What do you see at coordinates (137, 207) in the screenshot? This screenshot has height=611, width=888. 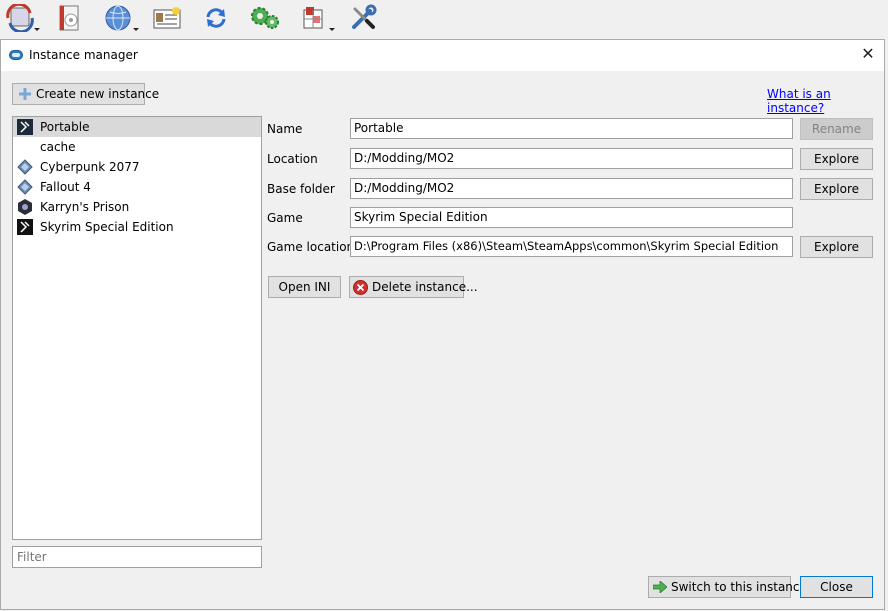 I see `list-item: Karryn's Prison` at bounding box center [137, 207].